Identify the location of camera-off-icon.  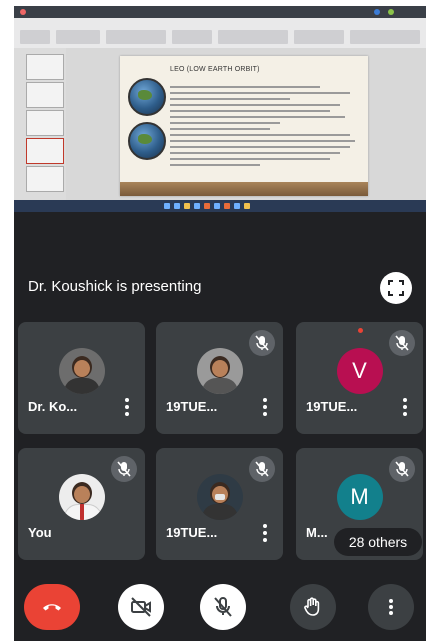
(141, 607).